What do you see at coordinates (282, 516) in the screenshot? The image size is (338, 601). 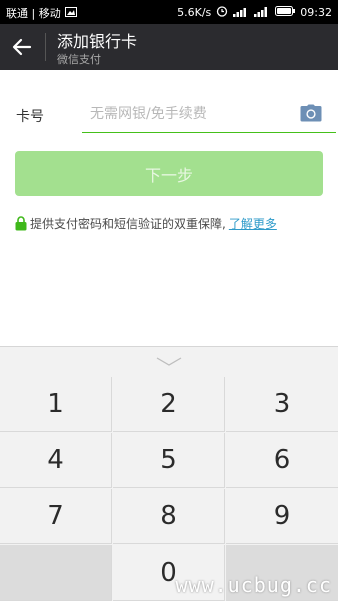 I see `key-9: 9` at bounding box center [282, 516].